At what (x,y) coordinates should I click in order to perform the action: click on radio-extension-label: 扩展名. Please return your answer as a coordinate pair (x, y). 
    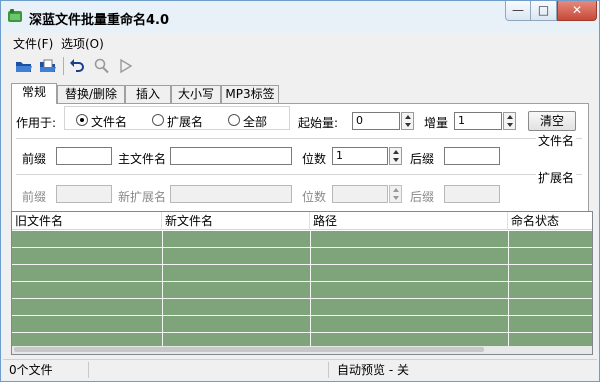
    Looking at the image, I should click on (185, 121).